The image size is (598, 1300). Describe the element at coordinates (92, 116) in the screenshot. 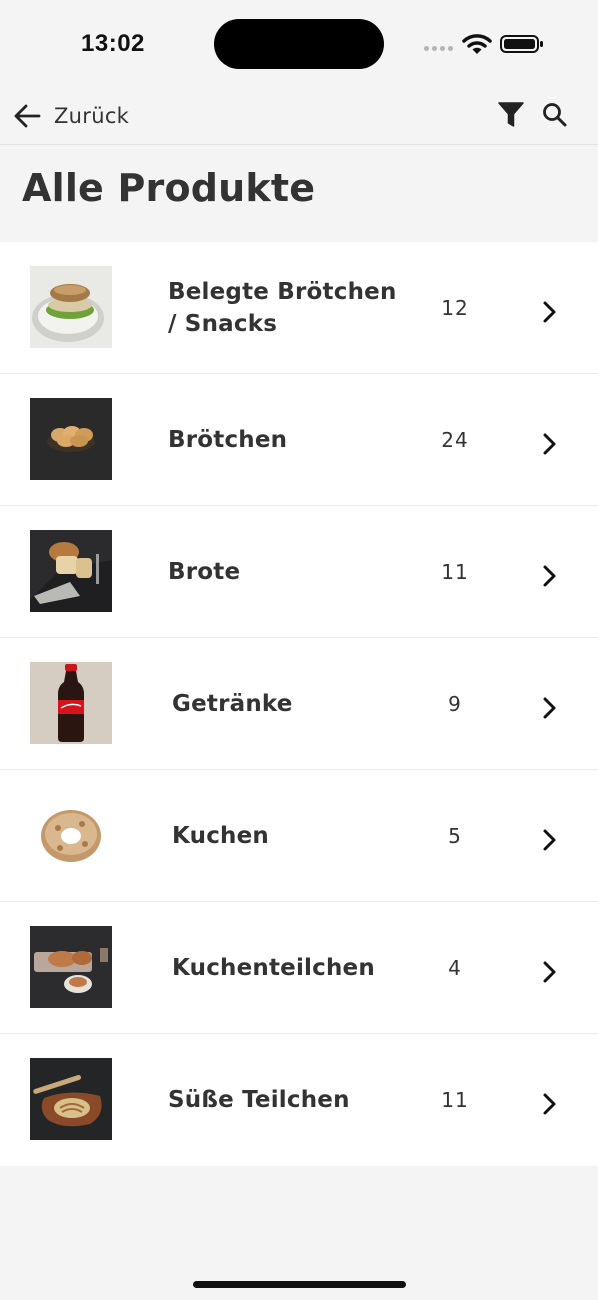

I see `back-label: Zurück` at that location.